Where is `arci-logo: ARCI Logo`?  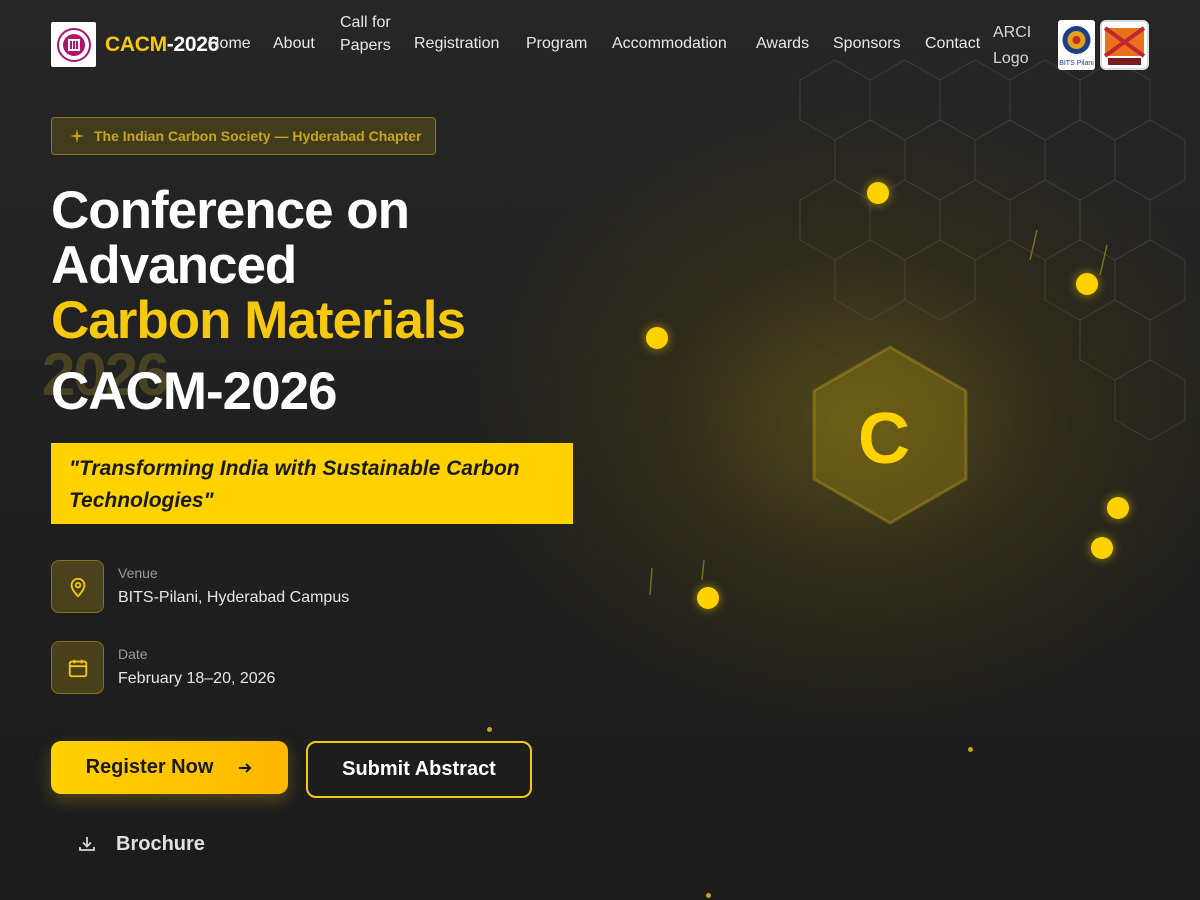
arci-logo: ARCI Logo is located at coordinates (1023, 45).